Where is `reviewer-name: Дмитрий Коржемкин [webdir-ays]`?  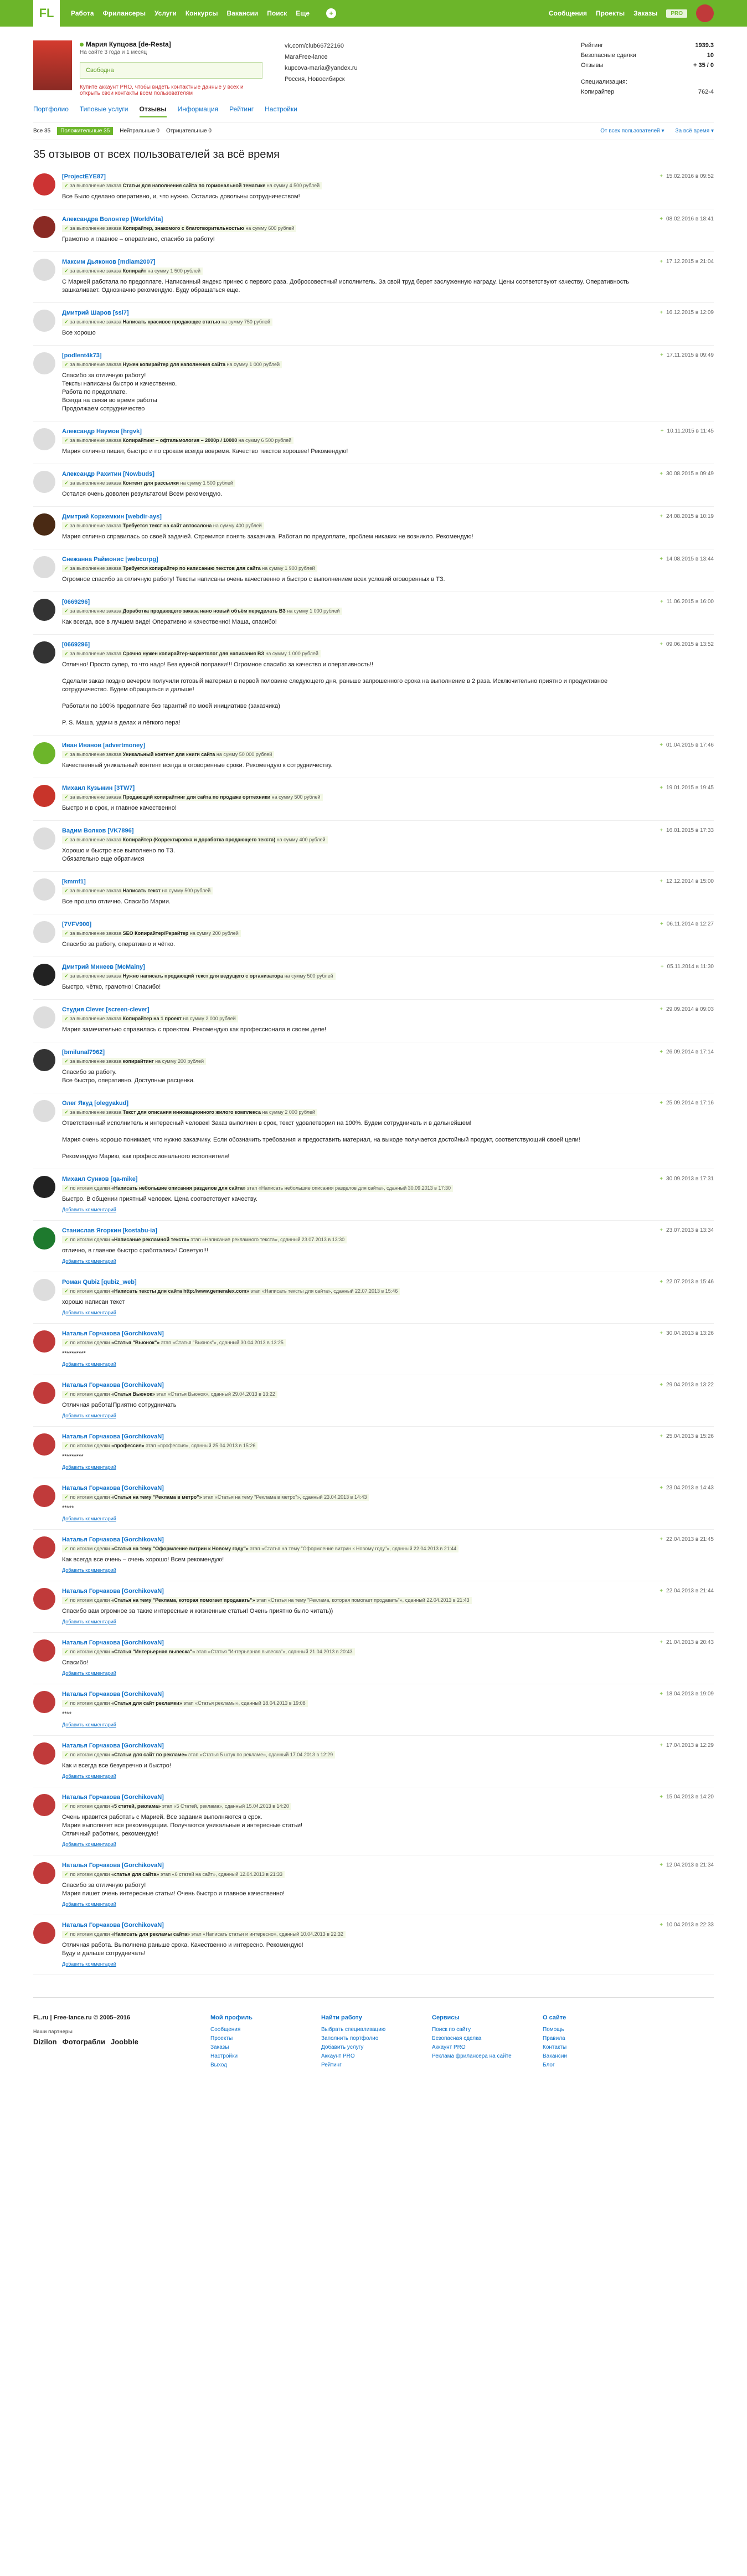
reviewer-name: Дмитрий Коржемкин [webdir-ays] is located at coordinates (349, 516).